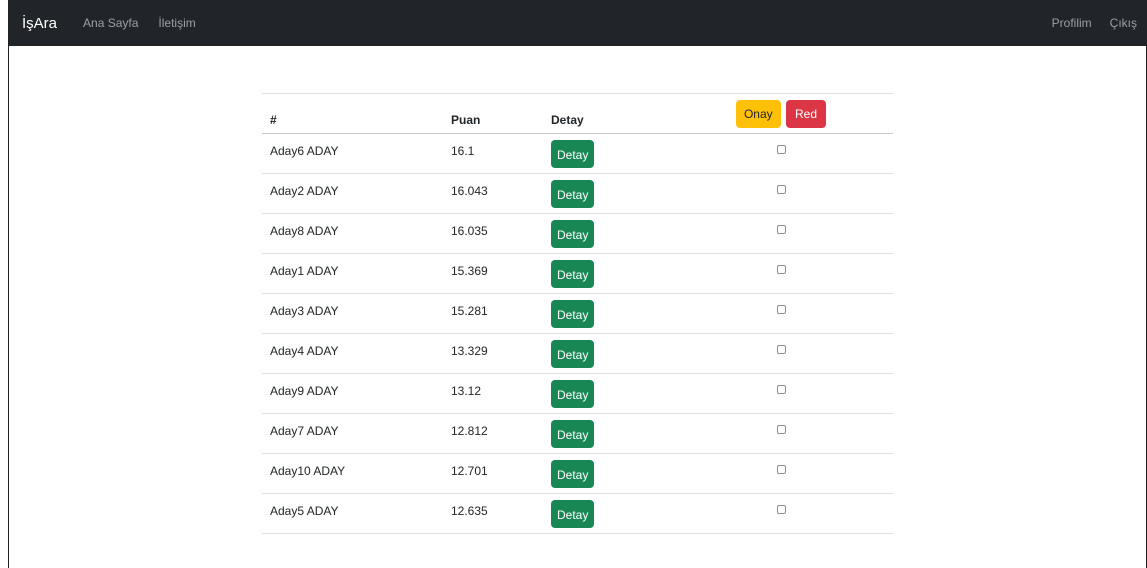  Describe the element at coordinates (352, 353) in the screenshot. I see `candidate-name: Aday4 ADAY` at that location.